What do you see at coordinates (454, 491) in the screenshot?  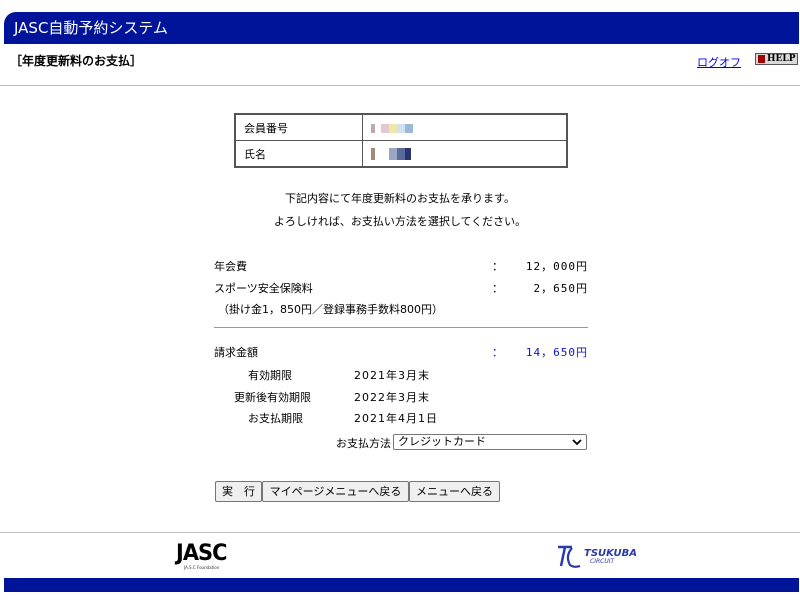 I see `menu-button: メニューへ戻る` at bounding box center [454, 491].